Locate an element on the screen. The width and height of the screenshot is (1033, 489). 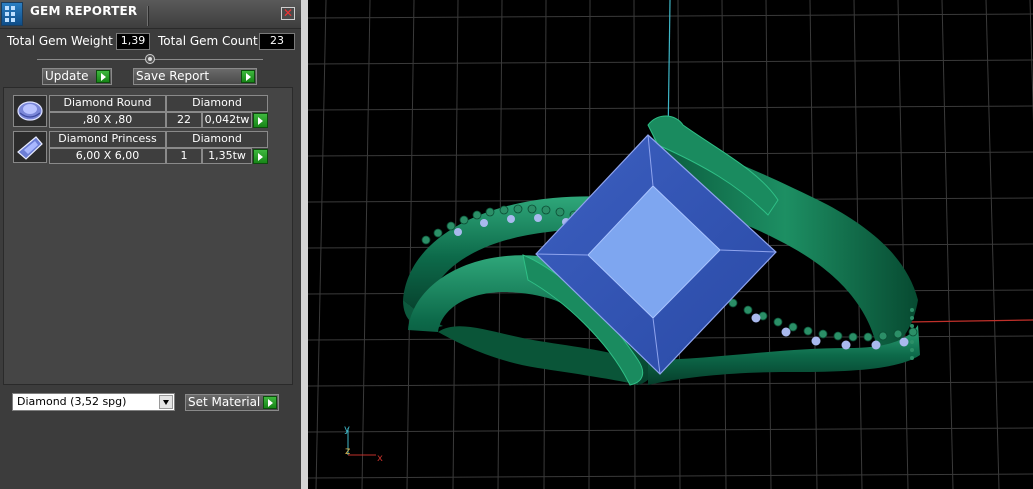
axis-gizmo: y z x is located at coordinates (363, 444).